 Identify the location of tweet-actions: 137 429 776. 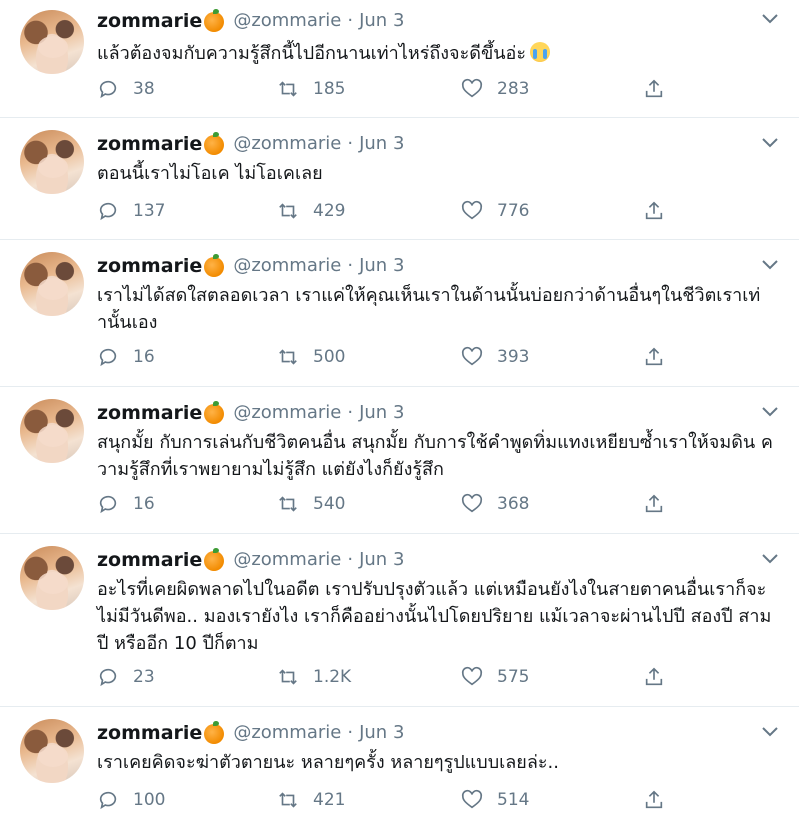
(397, 213).